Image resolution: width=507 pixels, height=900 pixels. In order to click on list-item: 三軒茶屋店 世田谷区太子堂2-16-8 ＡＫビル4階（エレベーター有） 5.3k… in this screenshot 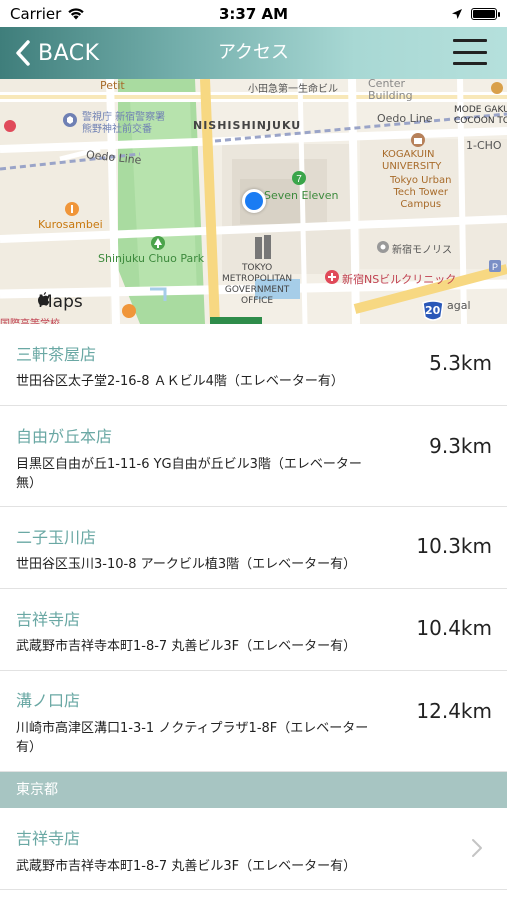, I will do `click(253, 365)`.